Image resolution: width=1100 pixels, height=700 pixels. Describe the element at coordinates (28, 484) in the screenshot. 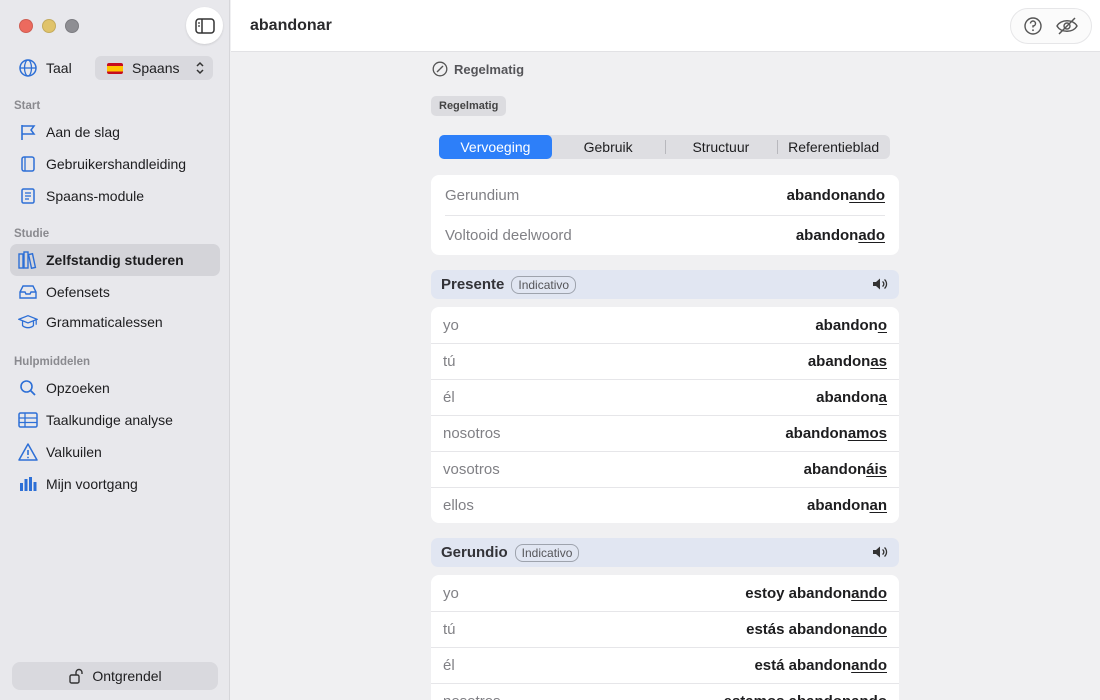

I see `bar-chart-icon` at that location.